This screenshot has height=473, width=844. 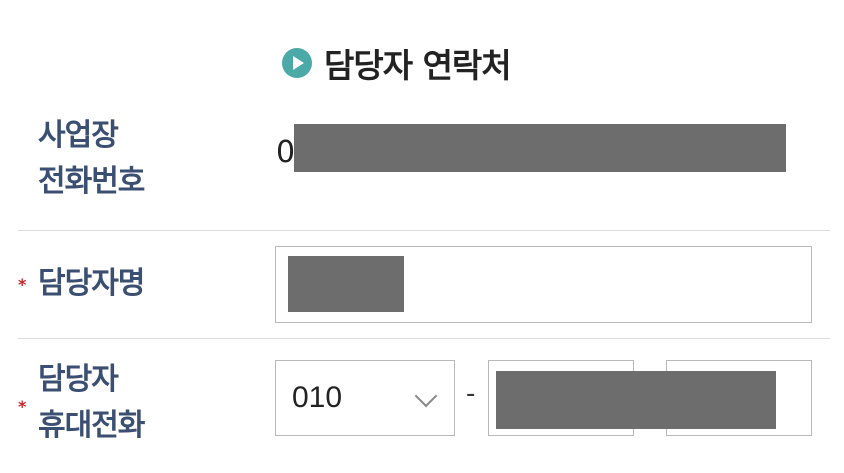 I want to click on business-phone-value: 0, so click(x=286, y=152).